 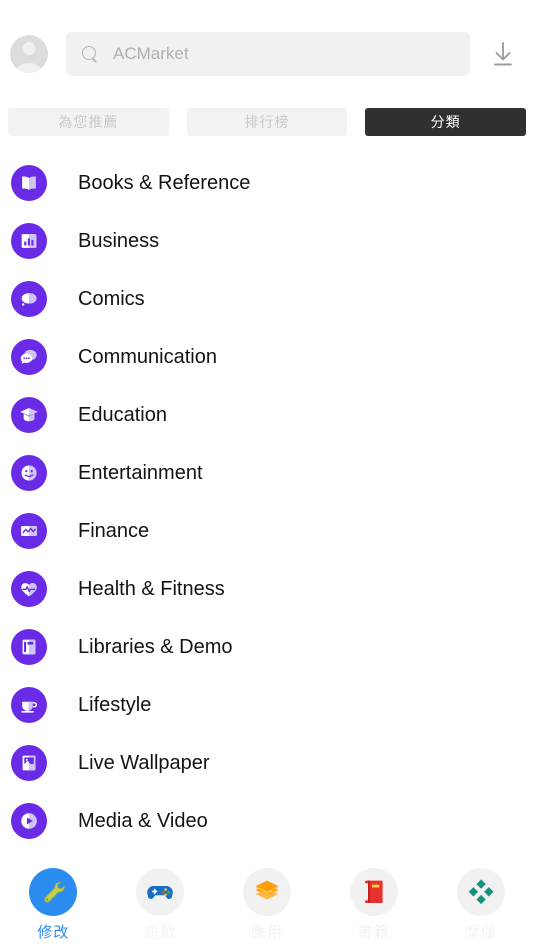 What do you see at coordinates (29, 589) in the screenshot?
I see `heart-pulse-icon` at bounding box center [29, 589].